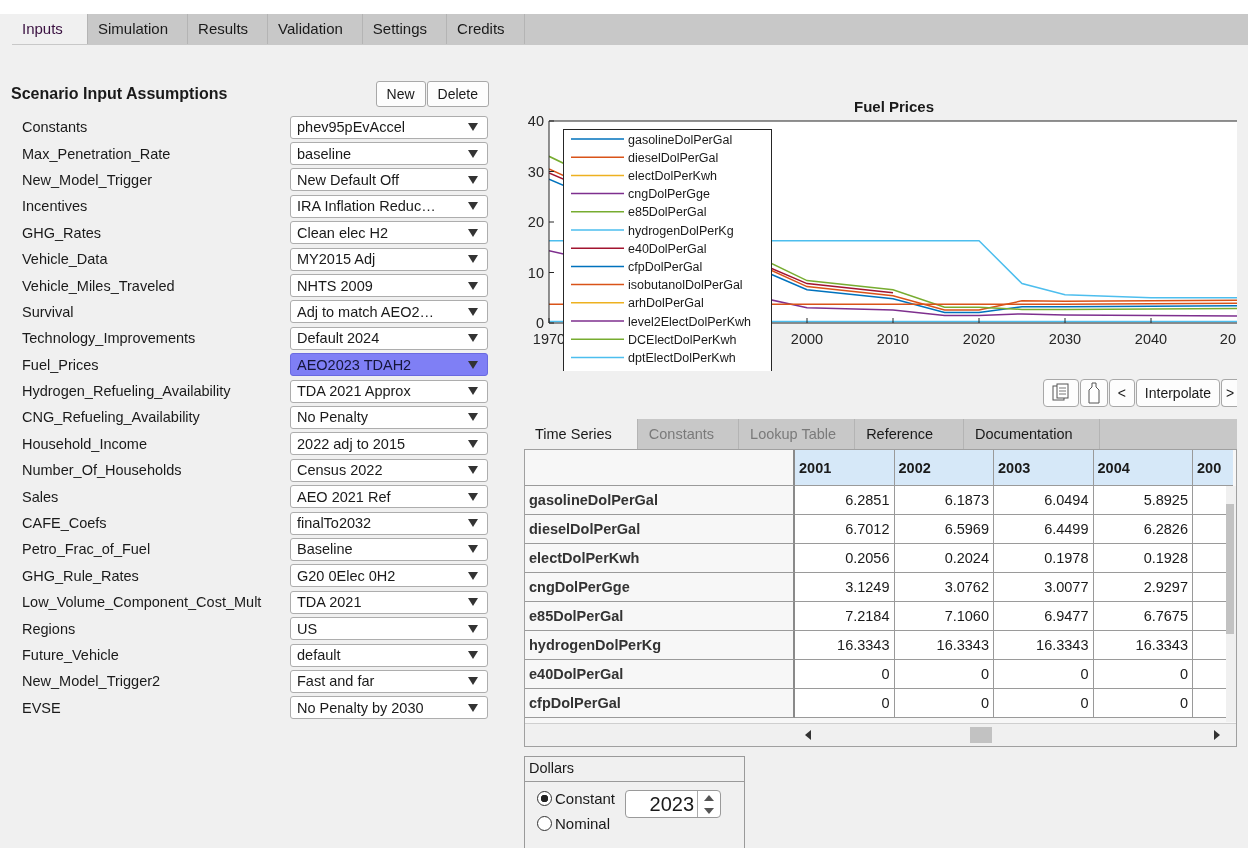 The height and width of the screenshot is (848, 1248). I want to click on field-label: New_Model_Trigger2, so click(91, 681).